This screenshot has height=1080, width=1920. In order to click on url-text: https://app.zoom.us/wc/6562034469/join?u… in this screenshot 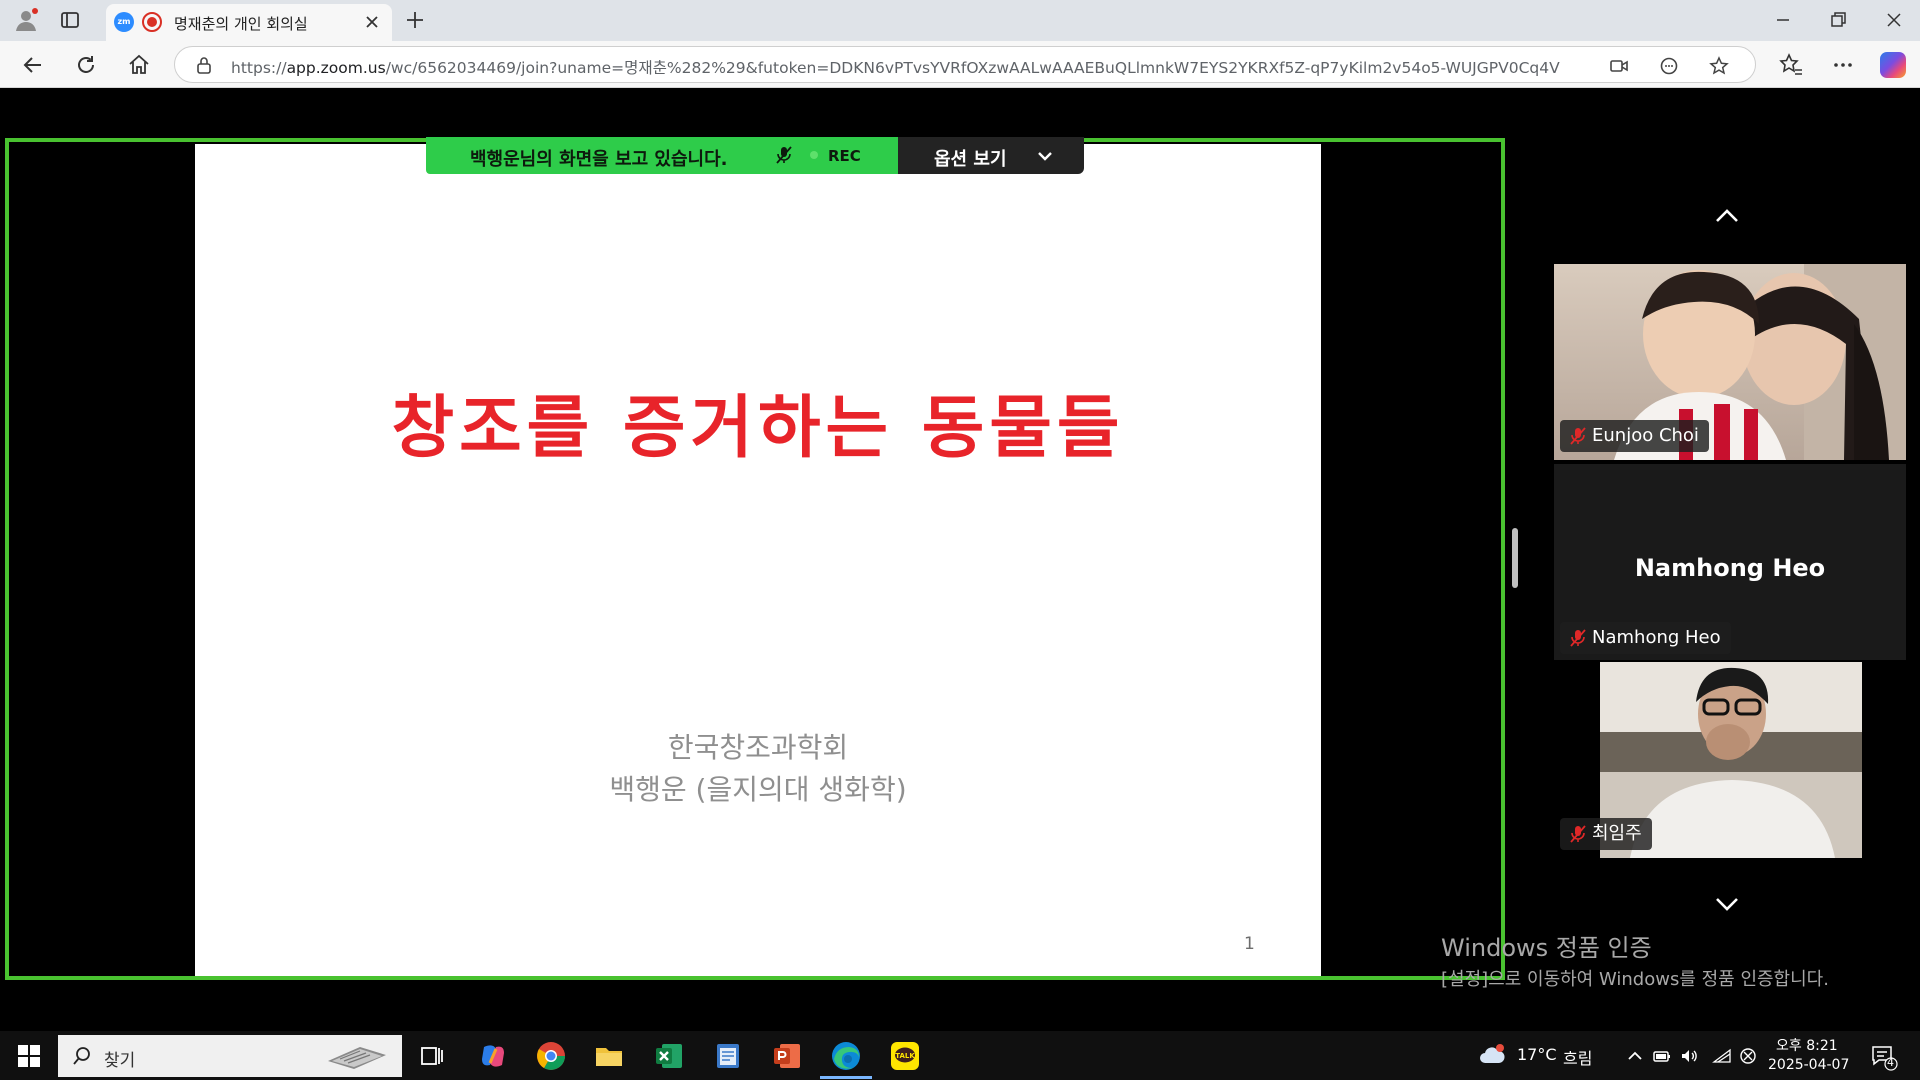, I will do `click(896, 67)`.